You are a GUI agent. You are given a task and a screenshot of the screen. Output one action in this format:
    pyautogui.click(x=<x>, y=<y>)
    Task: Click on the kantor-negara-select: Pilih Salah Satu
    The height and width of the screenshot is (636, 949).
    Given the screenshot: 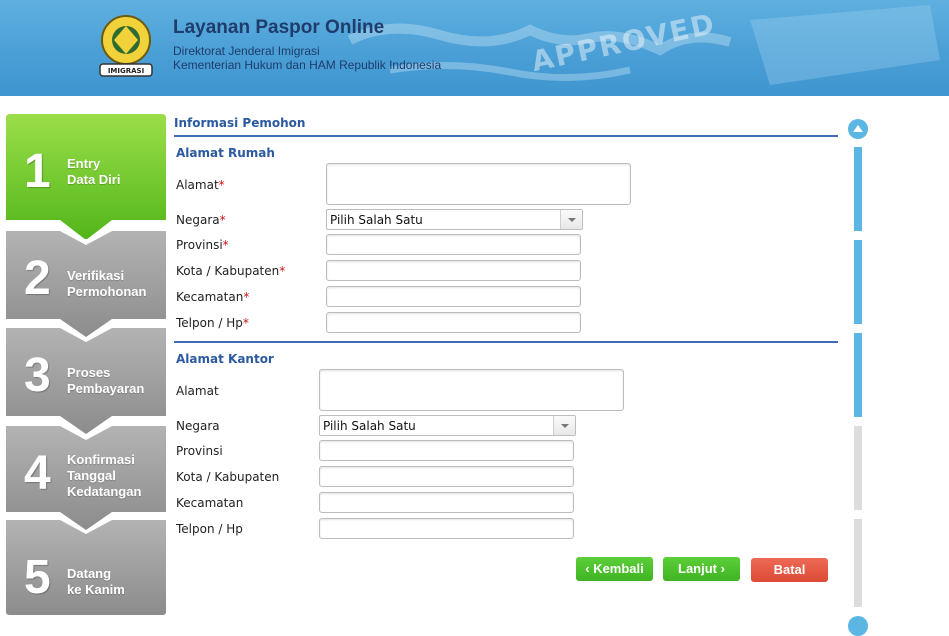 What is the action you would take?
    pyautogui.click(x=447, y=425)
    